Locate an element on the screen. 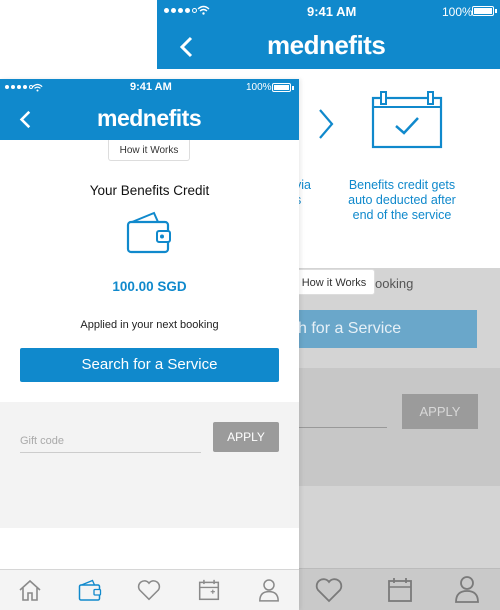 The width and height of the screenshot is (500, 610). how-it-works-tab-overlay: How it Works is located at coordinates (334, 282).